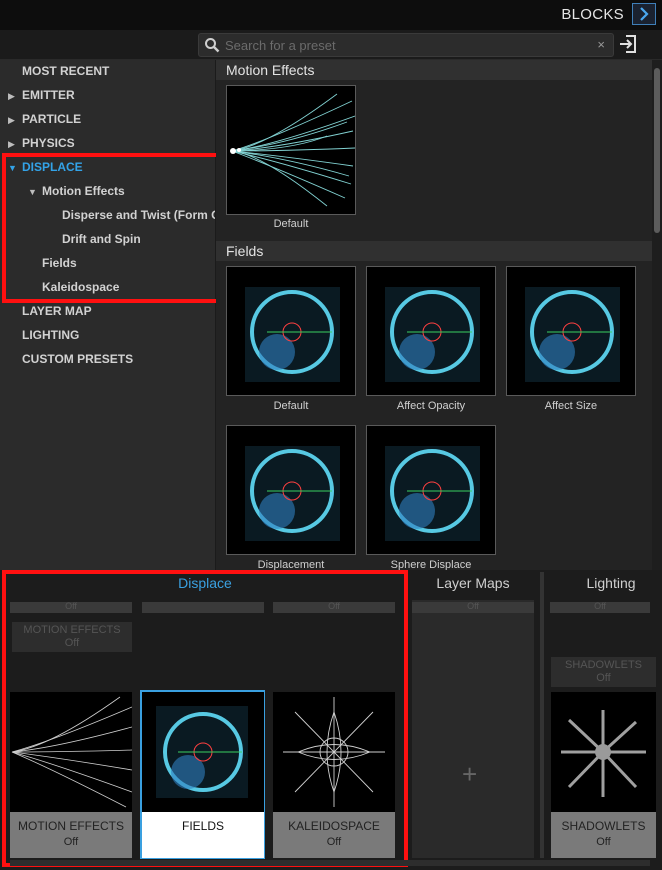  I want to click on ghost-block-motion-effects: MOTION EFFECTS Off, so click(72, 637).